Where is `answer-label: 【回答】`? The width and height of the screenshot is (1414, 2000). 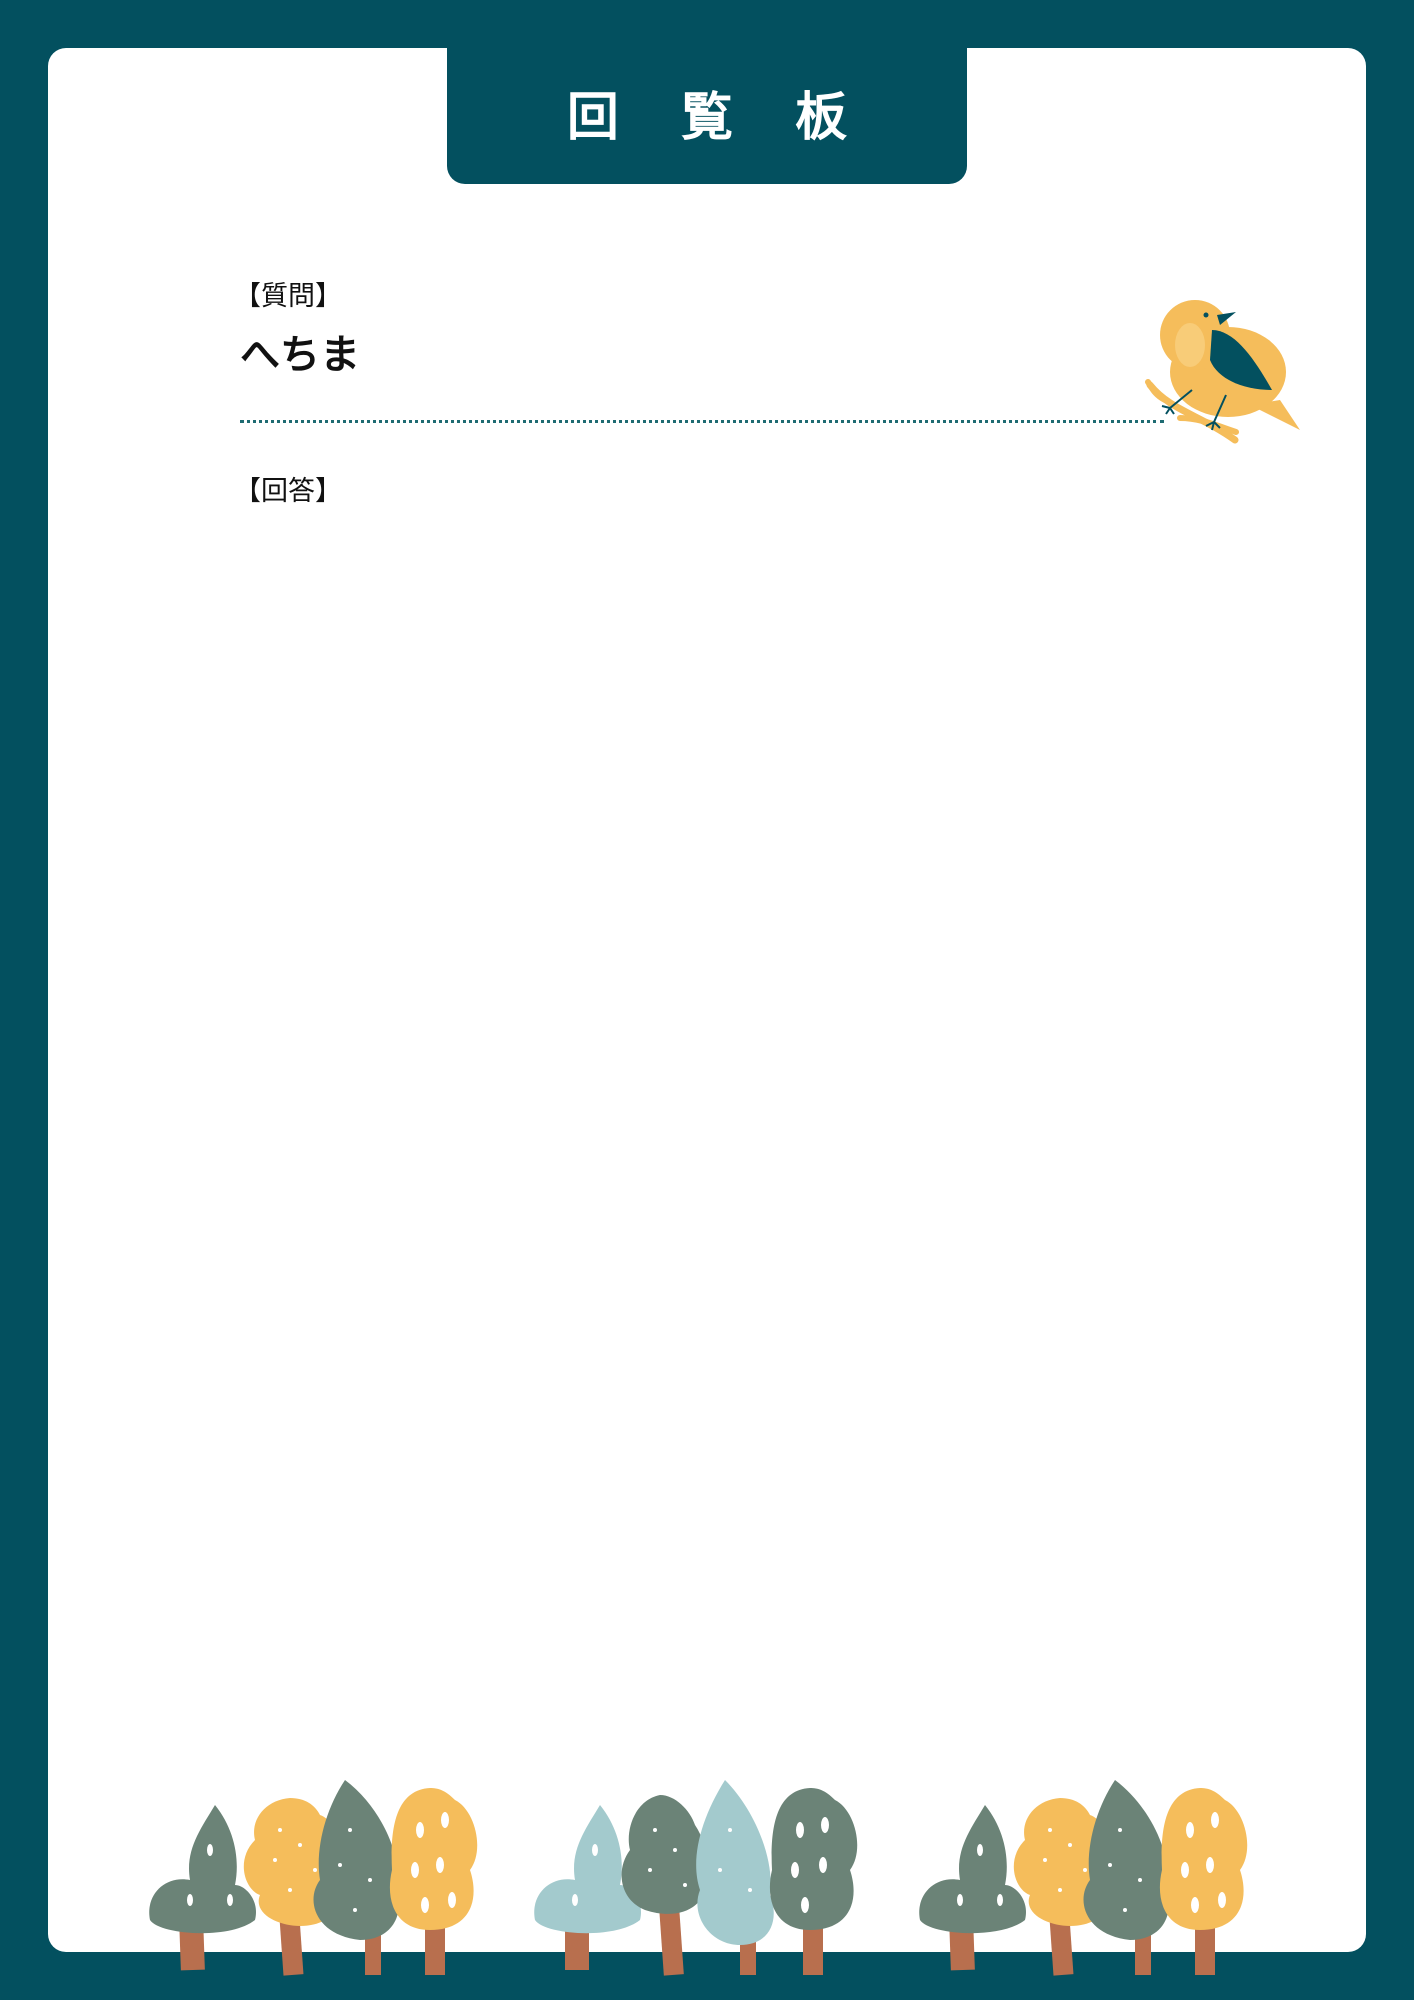
answer-label: 【回答】 is located at coordinates (288, 491).